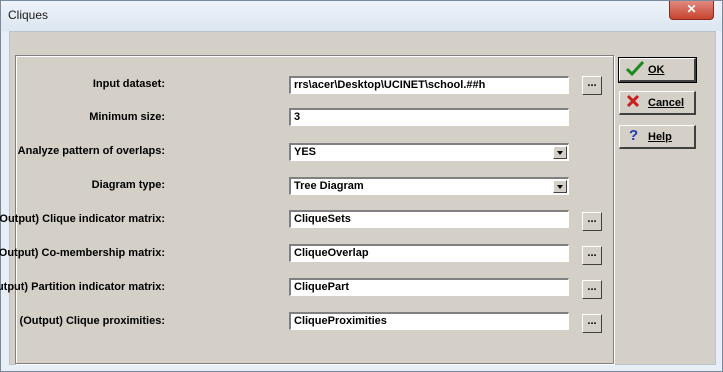 This screenshot has width=723, height=372. I want to click on window-title: Cliques, so click(28, 15).